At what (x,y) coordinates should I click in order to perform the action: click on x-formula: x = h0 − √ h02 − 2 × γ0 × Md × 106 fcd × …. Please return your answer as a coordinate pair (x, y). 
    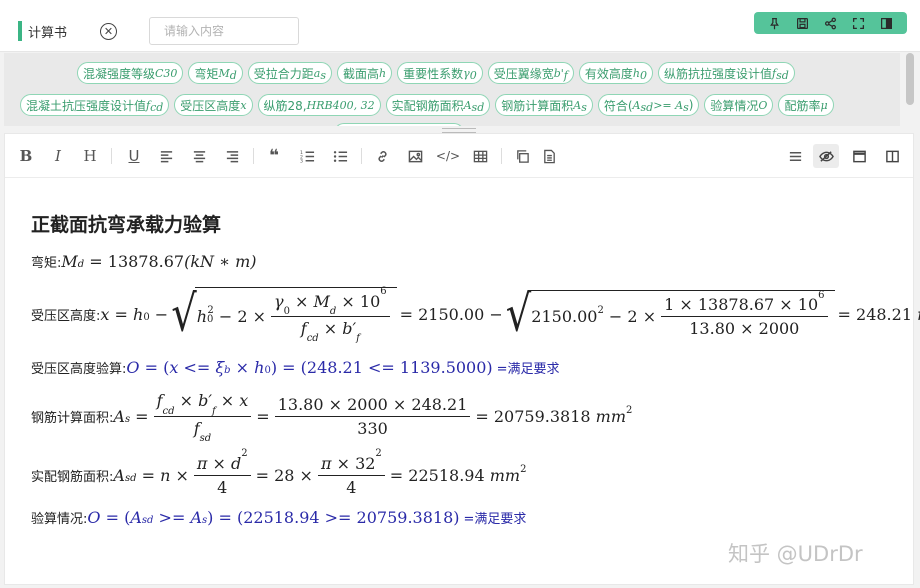
    Looking at the image, I should click on (510, 315).